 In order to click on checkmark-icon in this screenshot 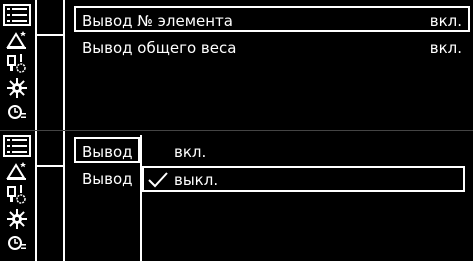, I will do `click(158, 183)`.